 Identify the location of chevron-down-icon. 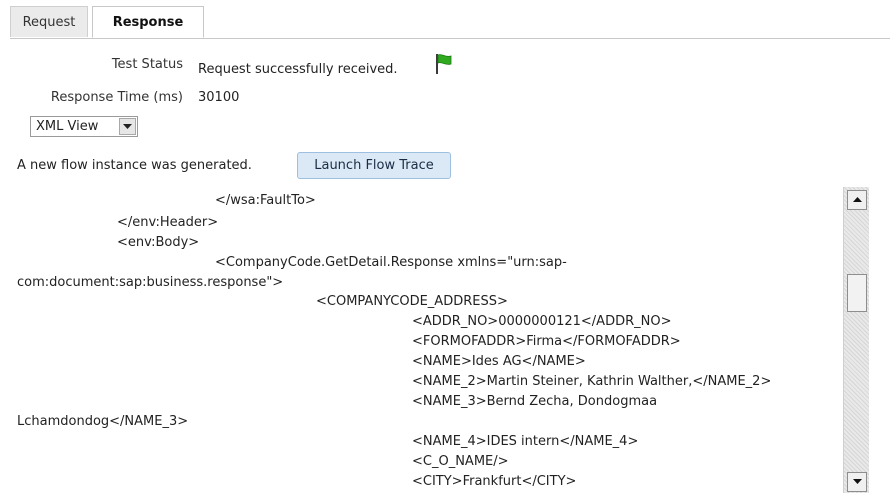
(127, 126).